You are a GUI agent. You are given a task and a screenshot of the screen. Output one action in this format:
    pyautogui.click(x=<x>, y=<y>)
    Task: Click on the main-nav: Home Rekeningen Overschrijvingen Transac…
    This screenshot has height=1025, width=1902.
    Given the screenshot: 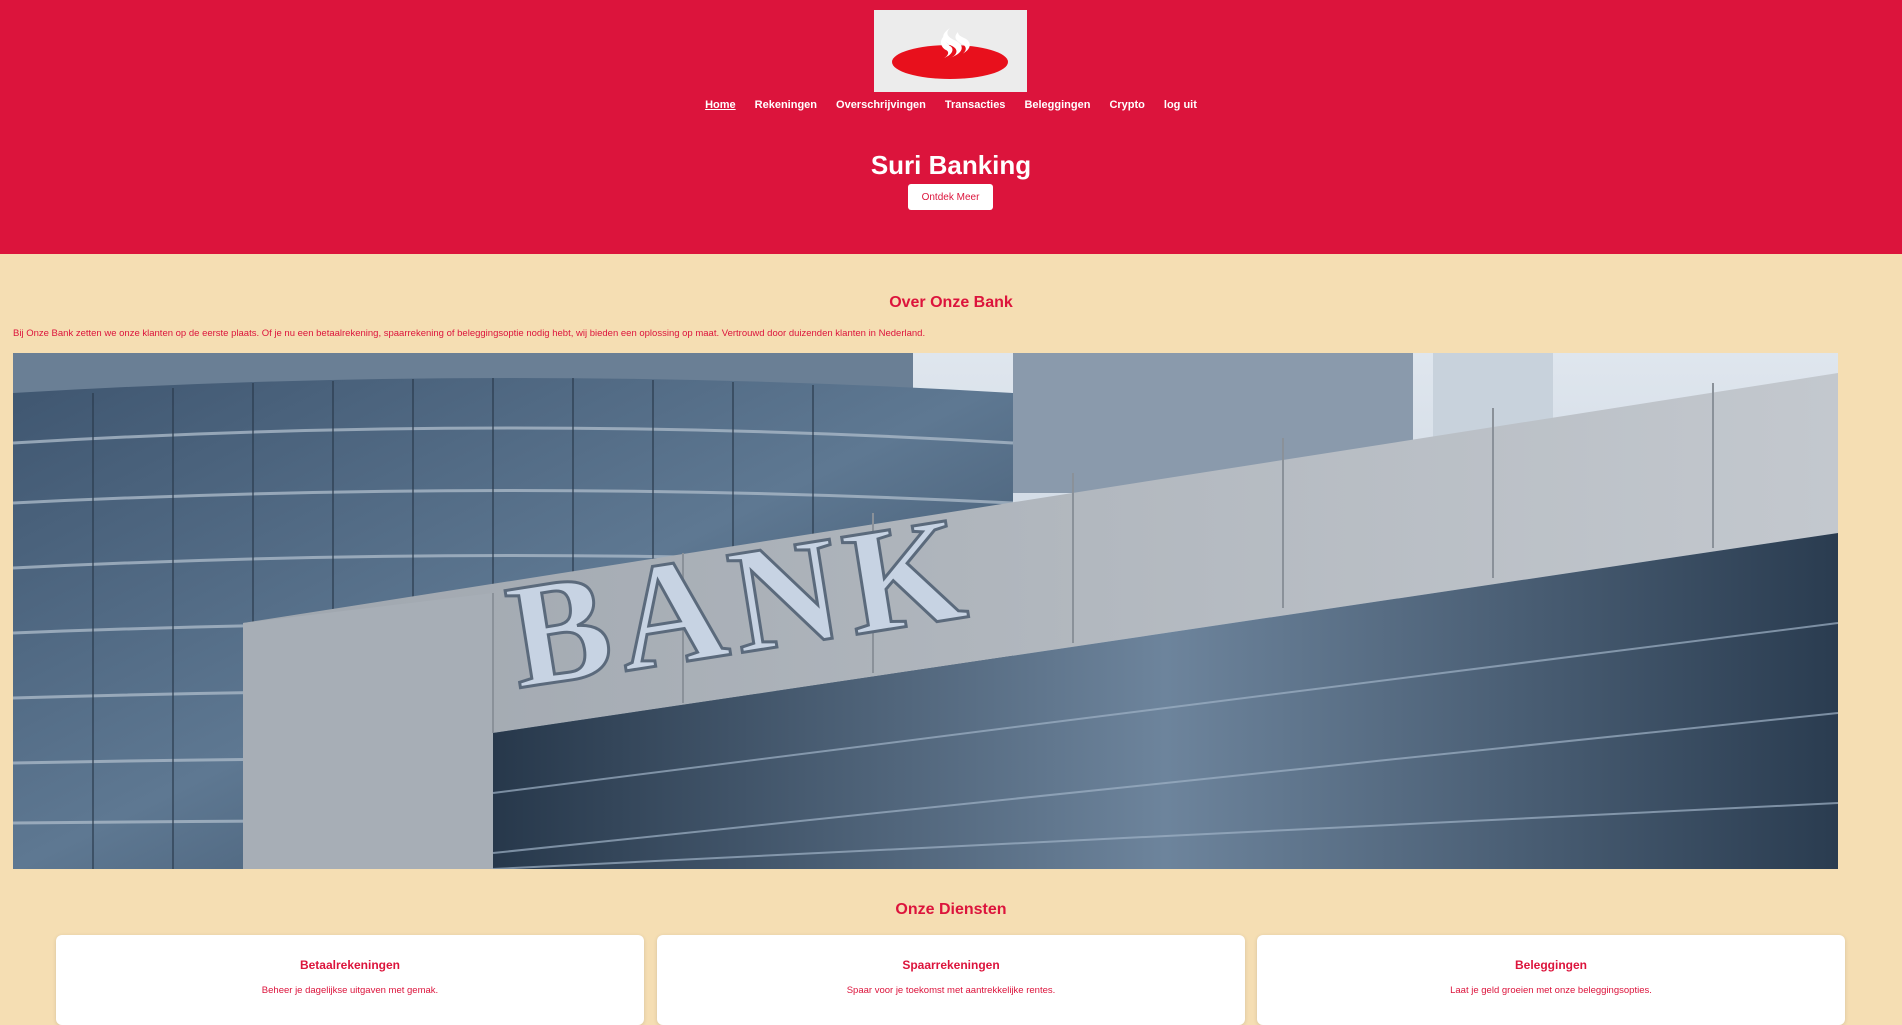 What is the action you would take?
    pyautogui.click(x=951, y=105)
    